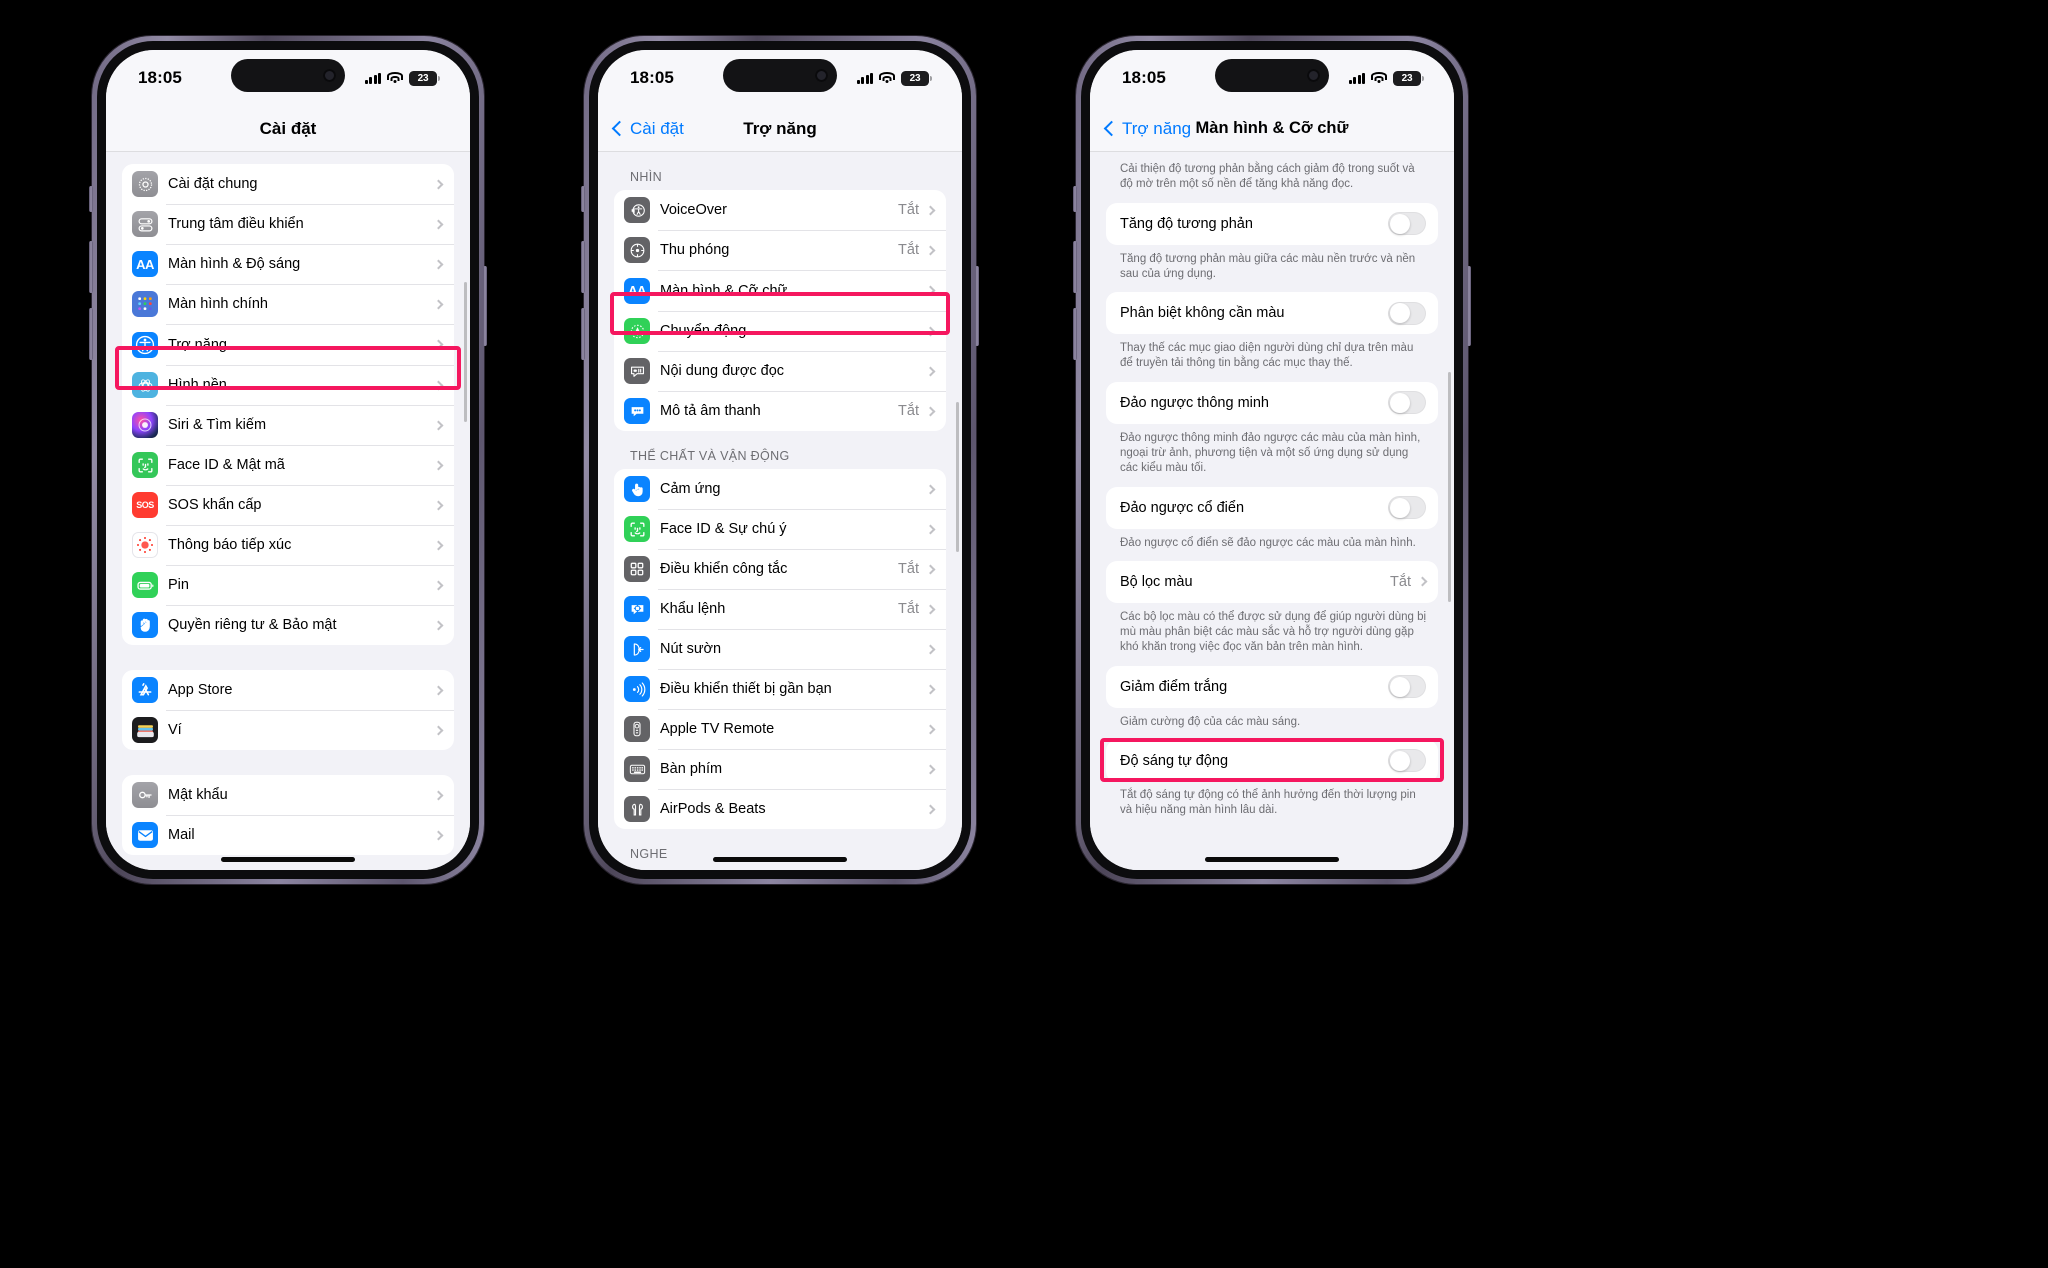  I want to click on list-item-switch-control: Điều khiển công tắc Tắt, so click(780, 569).